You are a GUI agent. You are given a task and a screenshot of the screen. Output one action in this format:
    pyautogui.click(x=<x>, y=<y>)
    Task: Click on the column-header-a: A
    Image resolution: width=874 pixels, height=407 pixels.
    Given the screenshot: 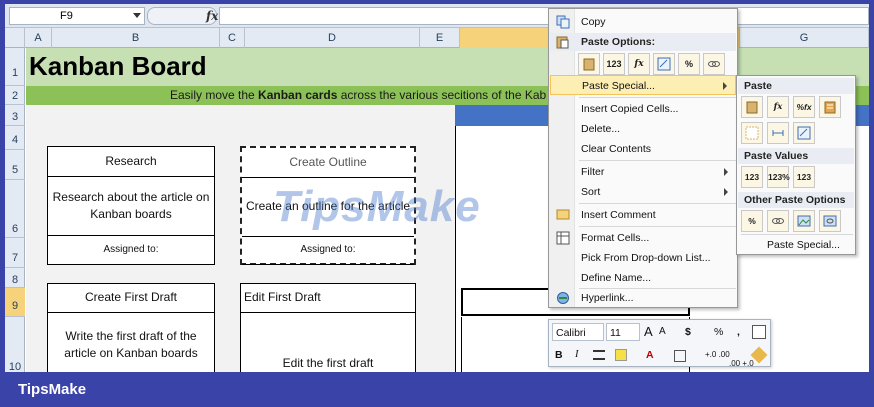 What is the action you would take?
    pyautogui.click(x=38, y=38)
    